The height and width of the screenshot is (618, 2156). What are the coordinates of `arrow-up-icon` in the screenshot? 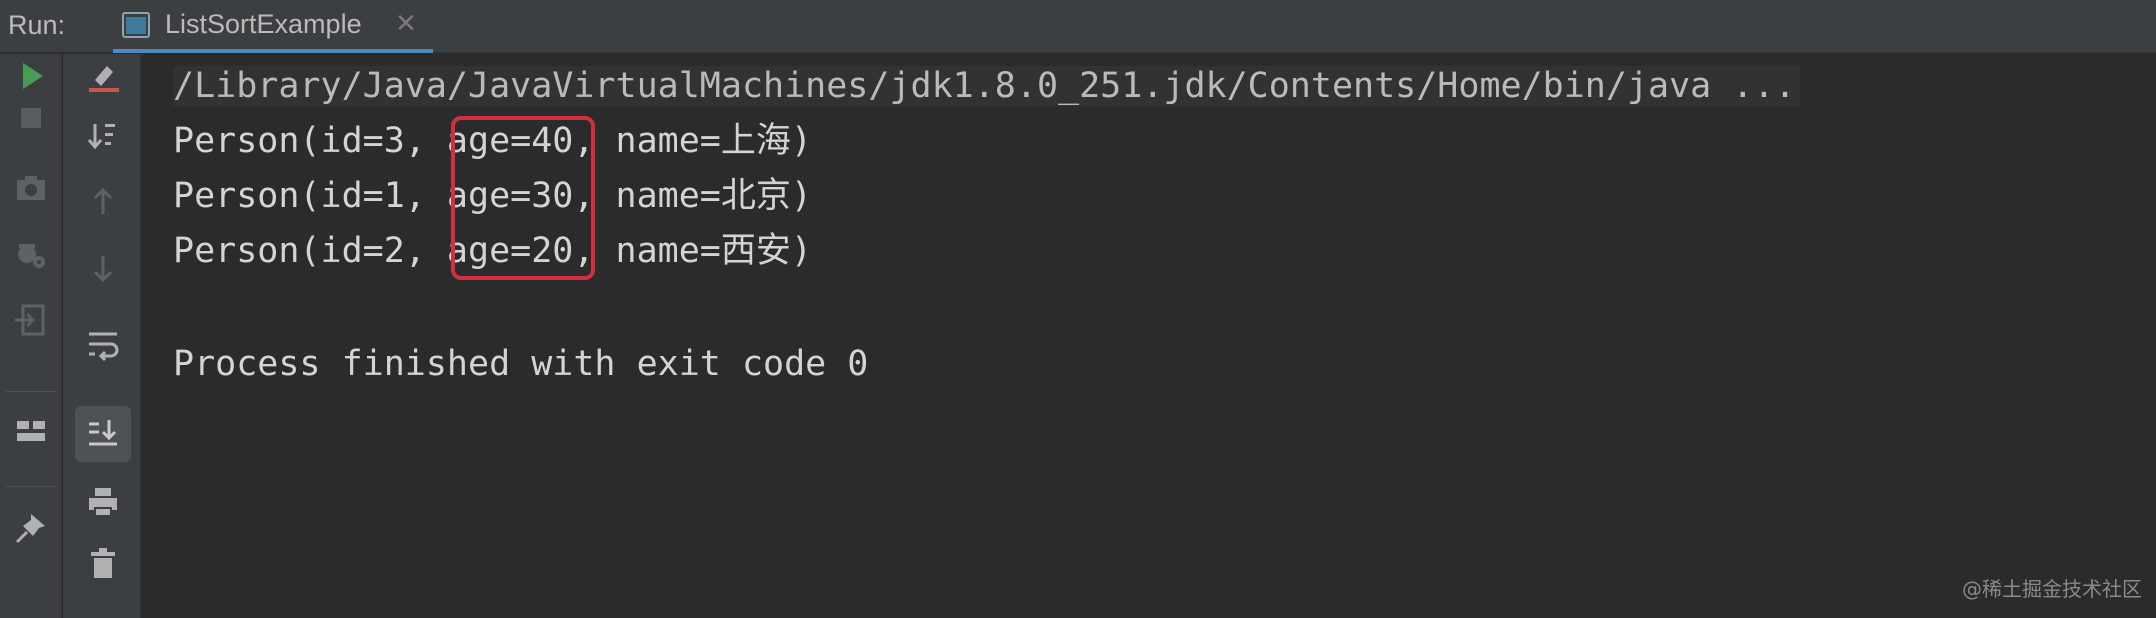 It's located at (103, 202).